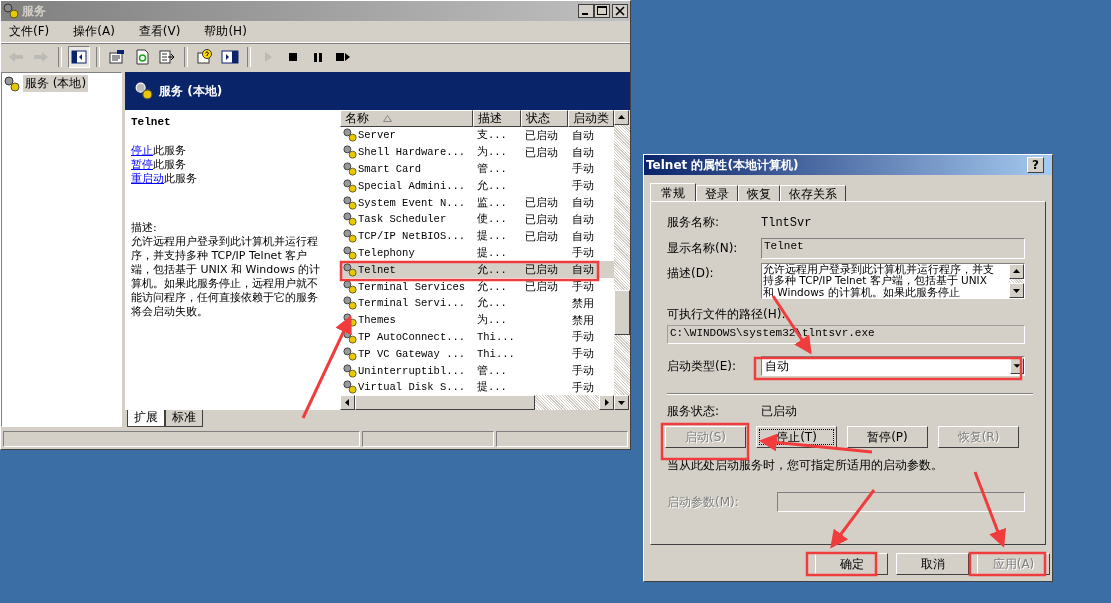 Image resolution: width=1111 pixels, height=603 pixels. What do you see at coordinates (779, 411) in the screenshot?
I see `service-status: 已启动` at bounding box center [779, 411].